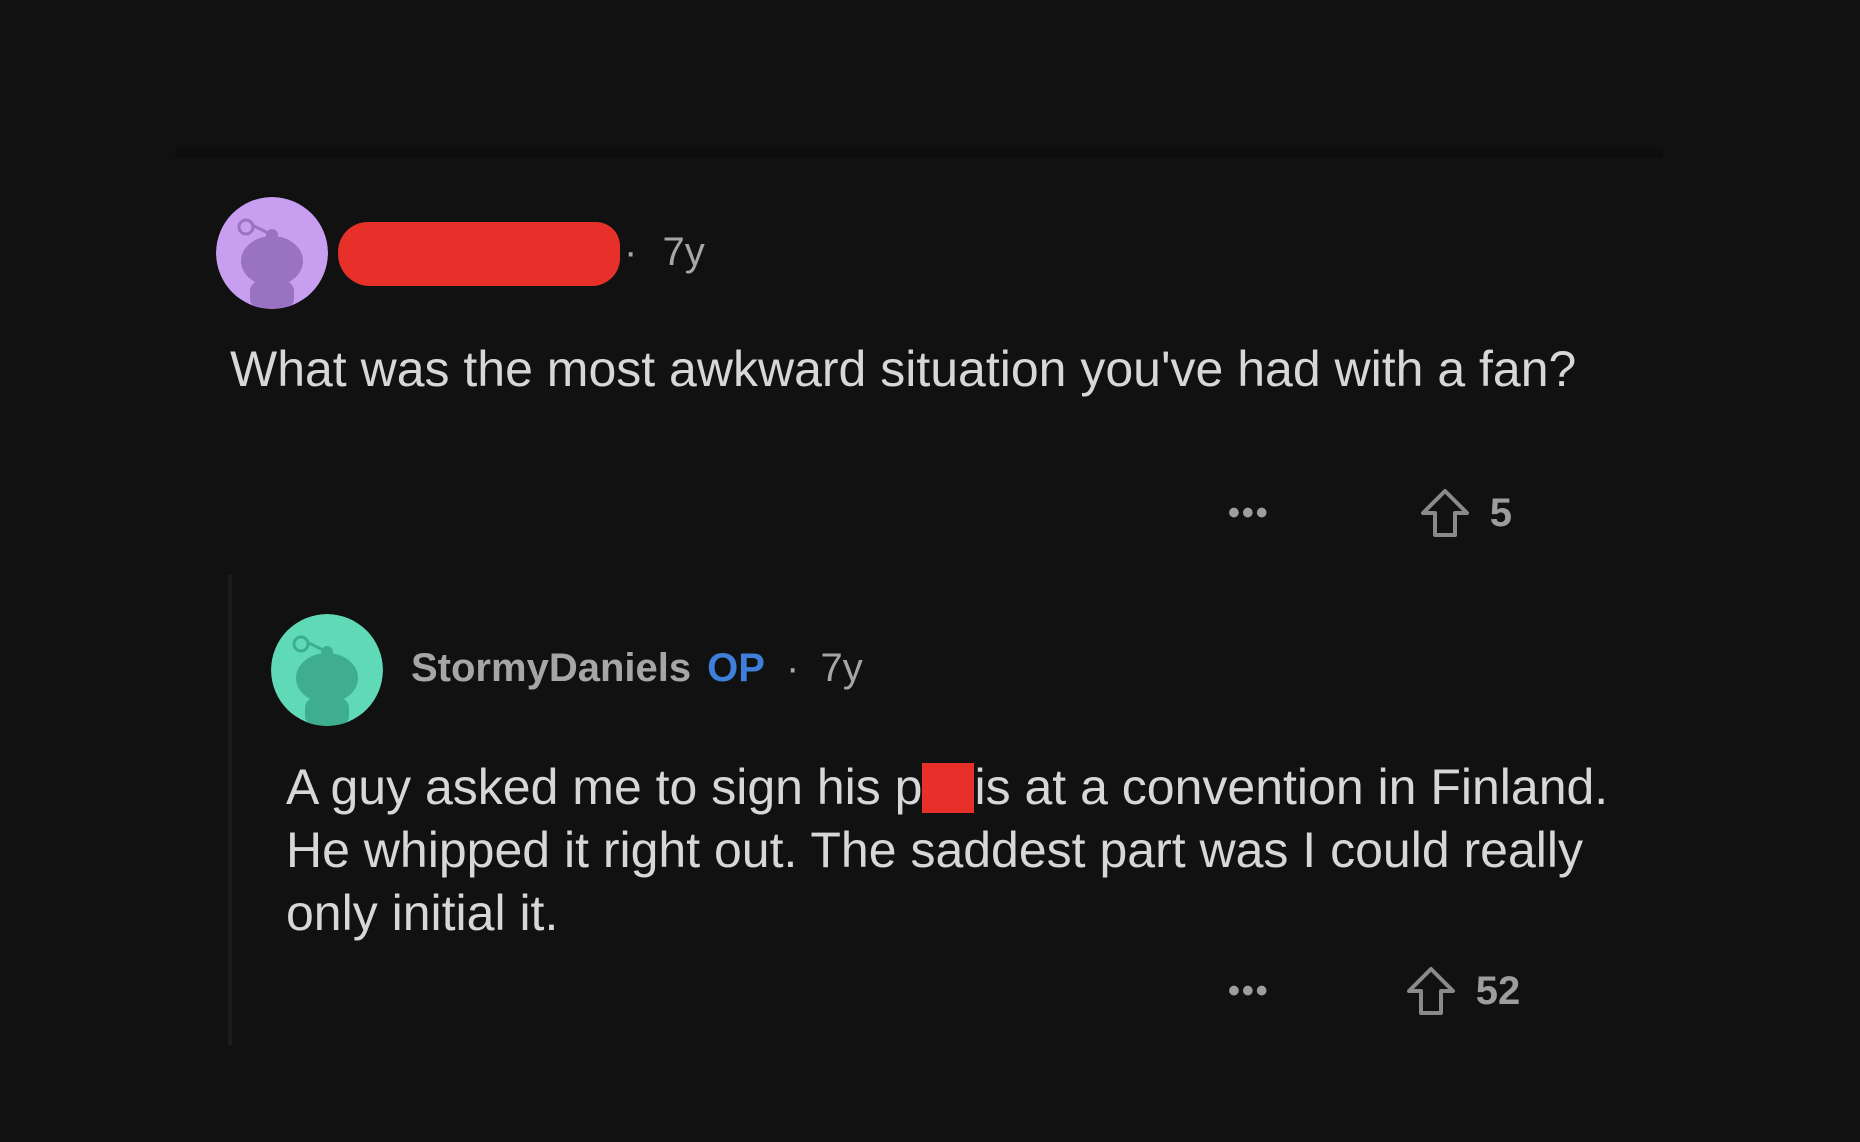  I want to click on post-meta: · 7y, so click(664, 252).